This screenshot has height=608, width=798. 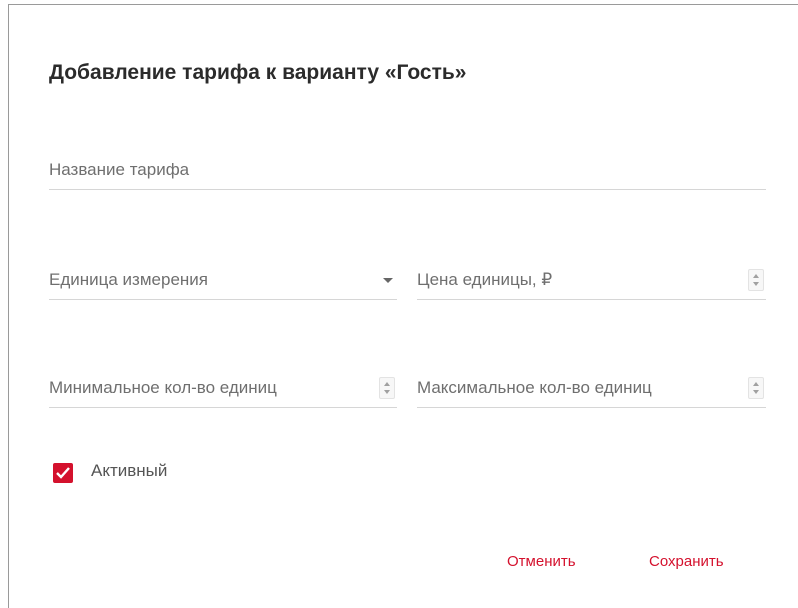 I want to click on chevron-down-icon, so click(x=388, y=280).